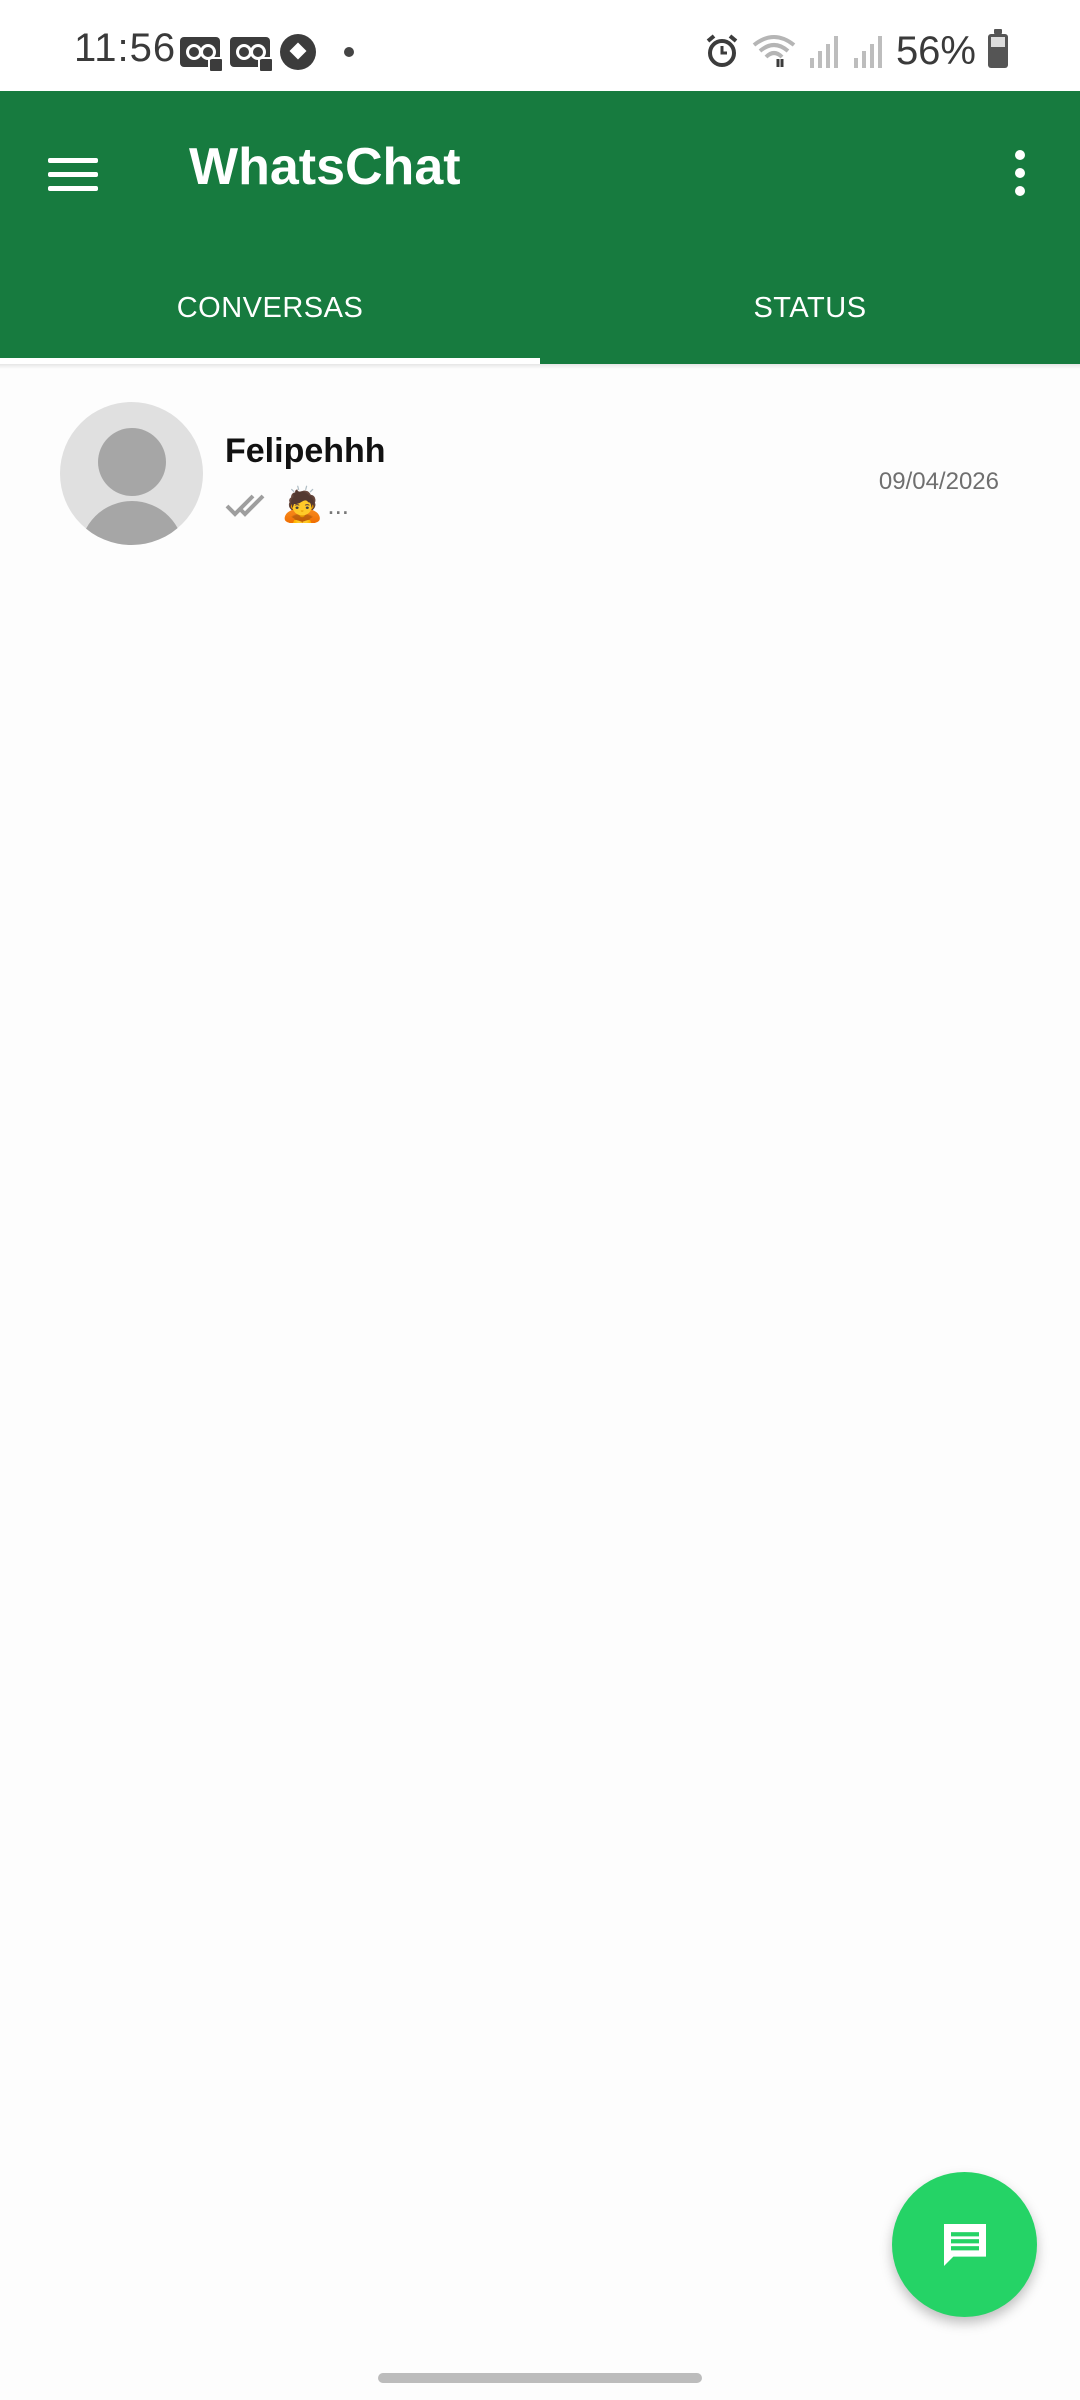 This screenshot has height=2400, width=1080. Describe the element at coordinates (938, 481) in the screenshot. I see `chat-date: 09/04/2026` at that location.